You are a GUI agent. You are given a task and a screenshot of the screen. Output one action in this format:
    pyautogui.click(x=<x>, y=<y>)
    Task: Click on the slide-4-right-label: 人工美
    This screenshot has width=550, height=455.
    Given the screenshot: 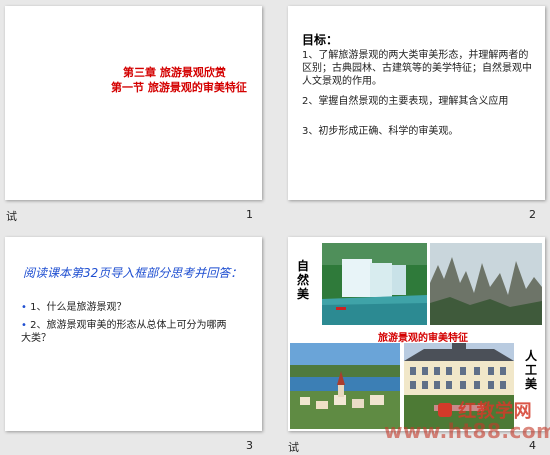 What is the action you would take?
    pyautogui.click(x=530, y=370)
    